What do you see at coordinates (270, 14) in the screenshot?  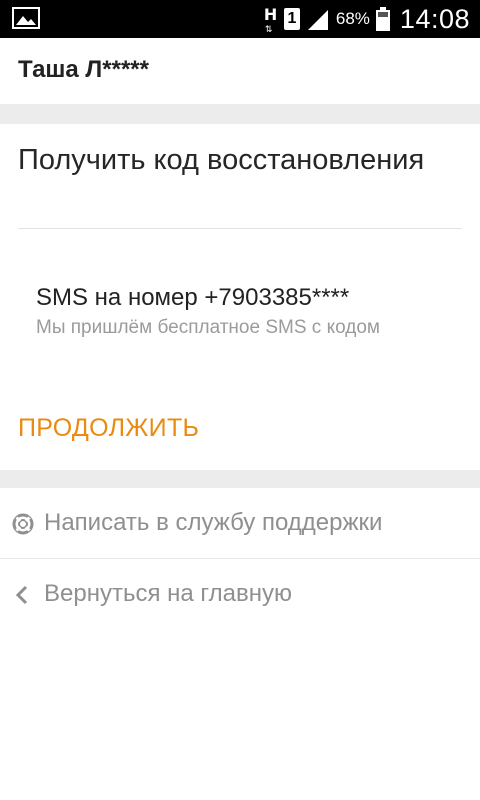 I see `network-type-label: H` at bounding box center [270, 14].